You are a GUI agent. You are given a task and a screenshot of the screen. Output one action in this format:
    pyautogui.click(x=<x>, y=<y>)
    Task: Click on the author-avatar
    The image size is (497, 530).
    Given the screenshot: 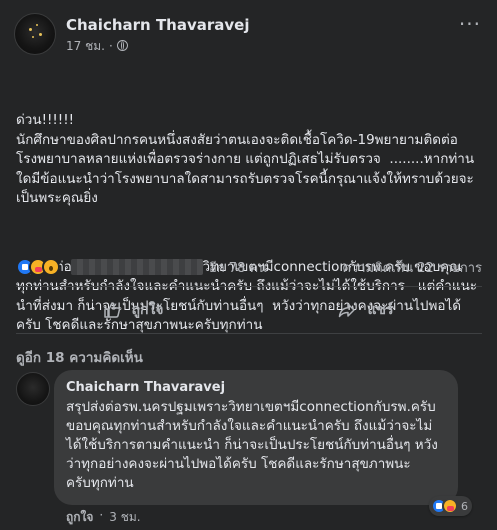 What is the action you would take?
    pyautogui.click(x=35, y=34)
    